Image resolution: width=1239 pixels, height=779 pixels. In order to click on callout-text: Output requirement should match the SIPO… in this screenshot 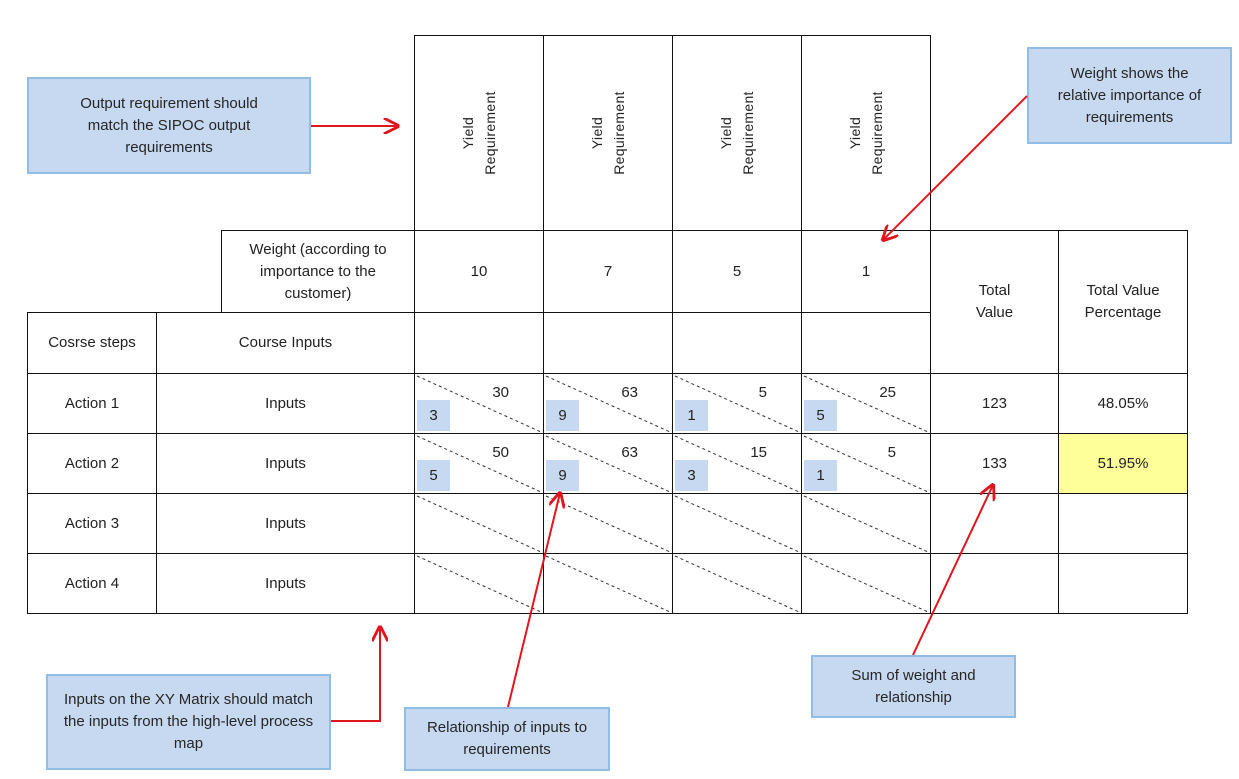, I will do `click(169, 125)`.